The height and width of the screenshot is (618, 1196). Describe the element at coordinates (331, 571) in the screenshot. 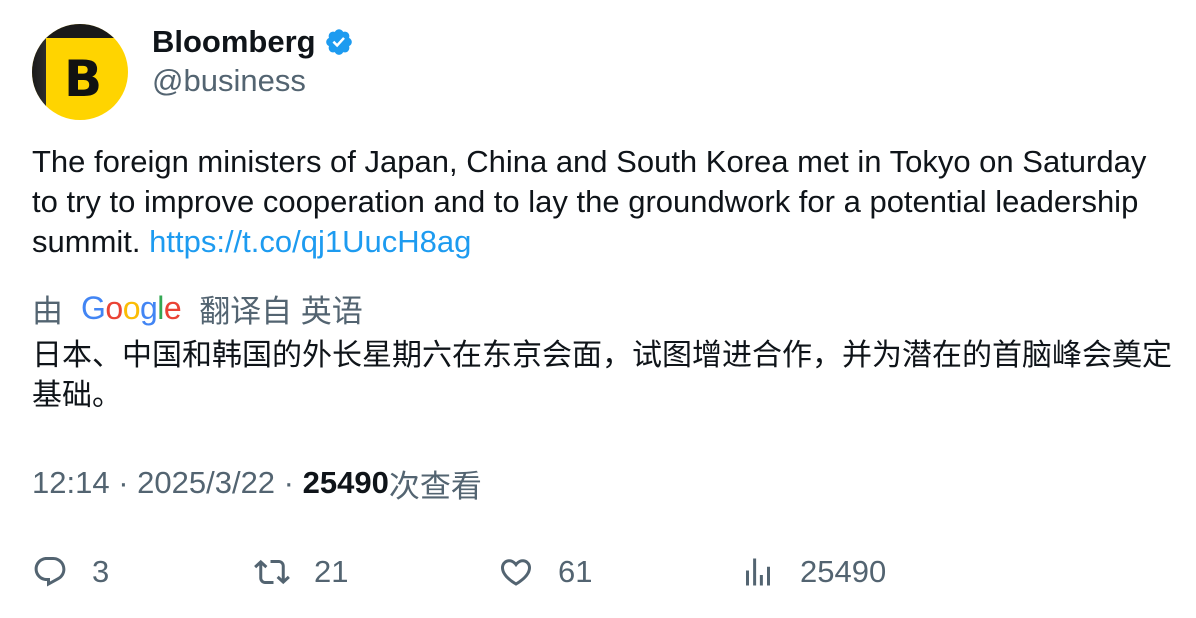

I see `retweet-count: 21` at that location.